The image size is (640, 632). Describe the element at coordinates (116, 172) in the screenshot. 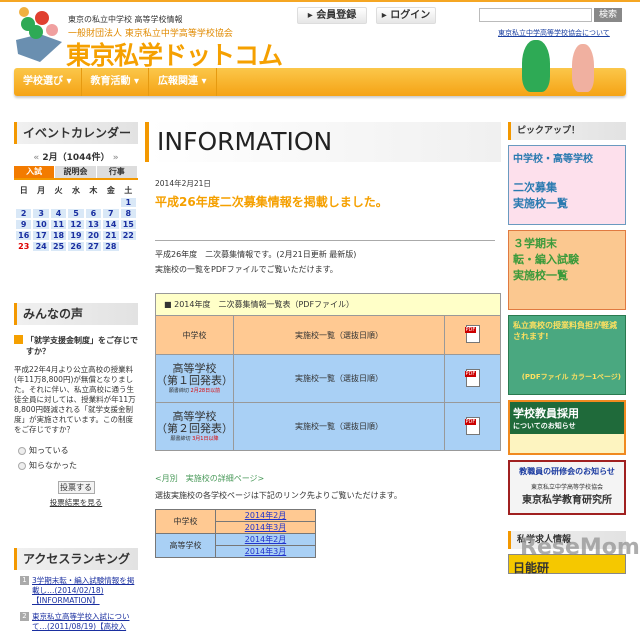

I see `tab-events: 行事` at that location.